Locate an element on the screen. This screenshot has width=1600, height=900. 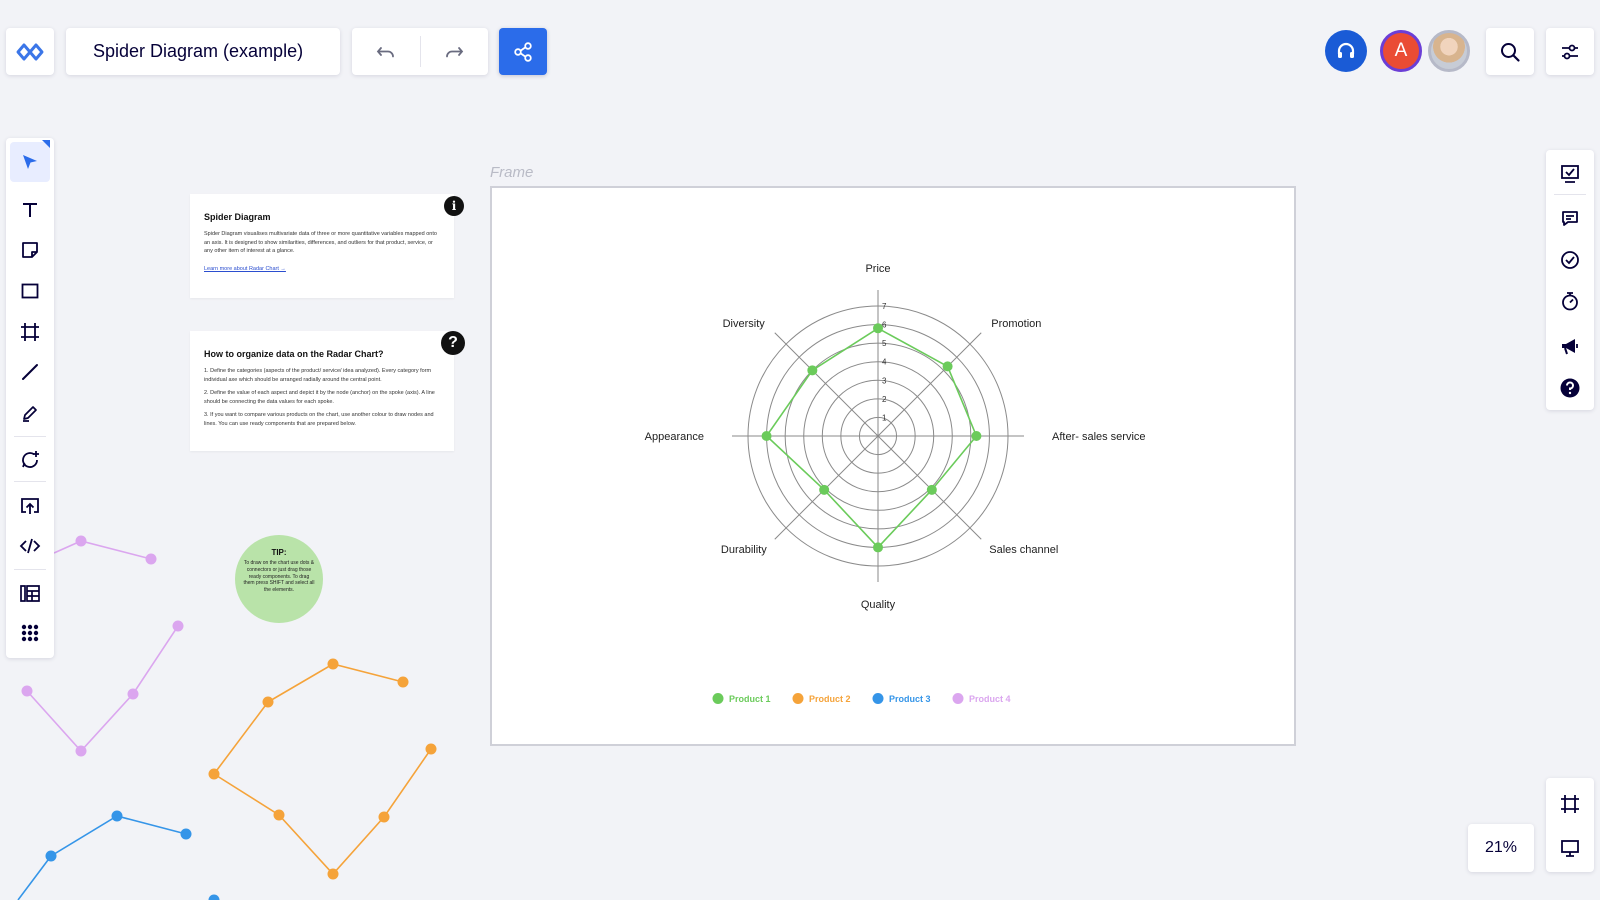
talktrack-button is located at coordinates (1346, 51).